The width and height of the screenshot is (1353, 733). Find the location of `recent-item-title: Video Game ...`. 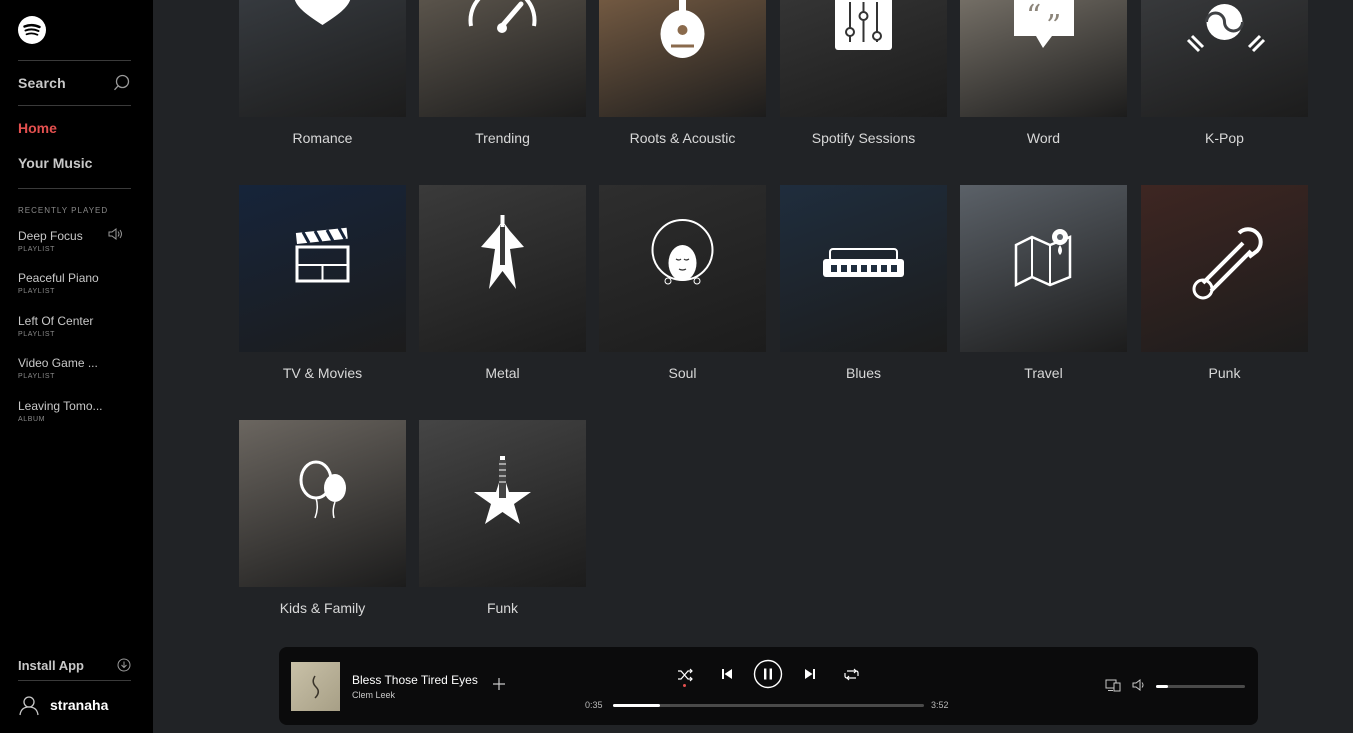

recent-item-title: Video Game ... is located at coordinates (58, 363).